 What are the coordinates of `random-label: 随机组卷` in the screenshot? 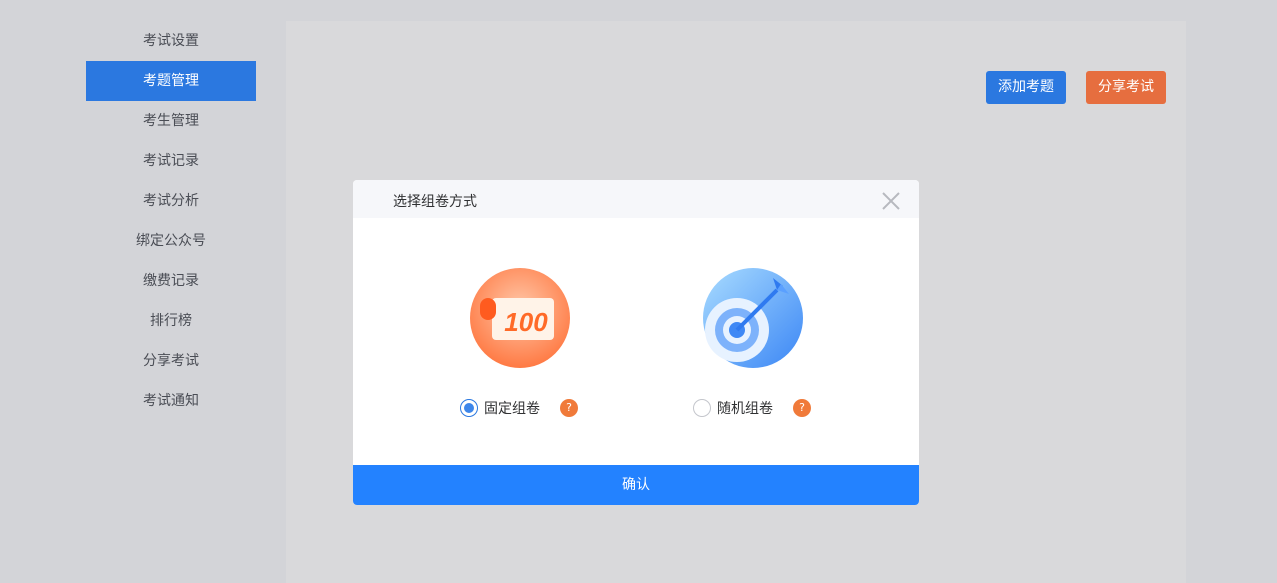 It's located at (745, 408).